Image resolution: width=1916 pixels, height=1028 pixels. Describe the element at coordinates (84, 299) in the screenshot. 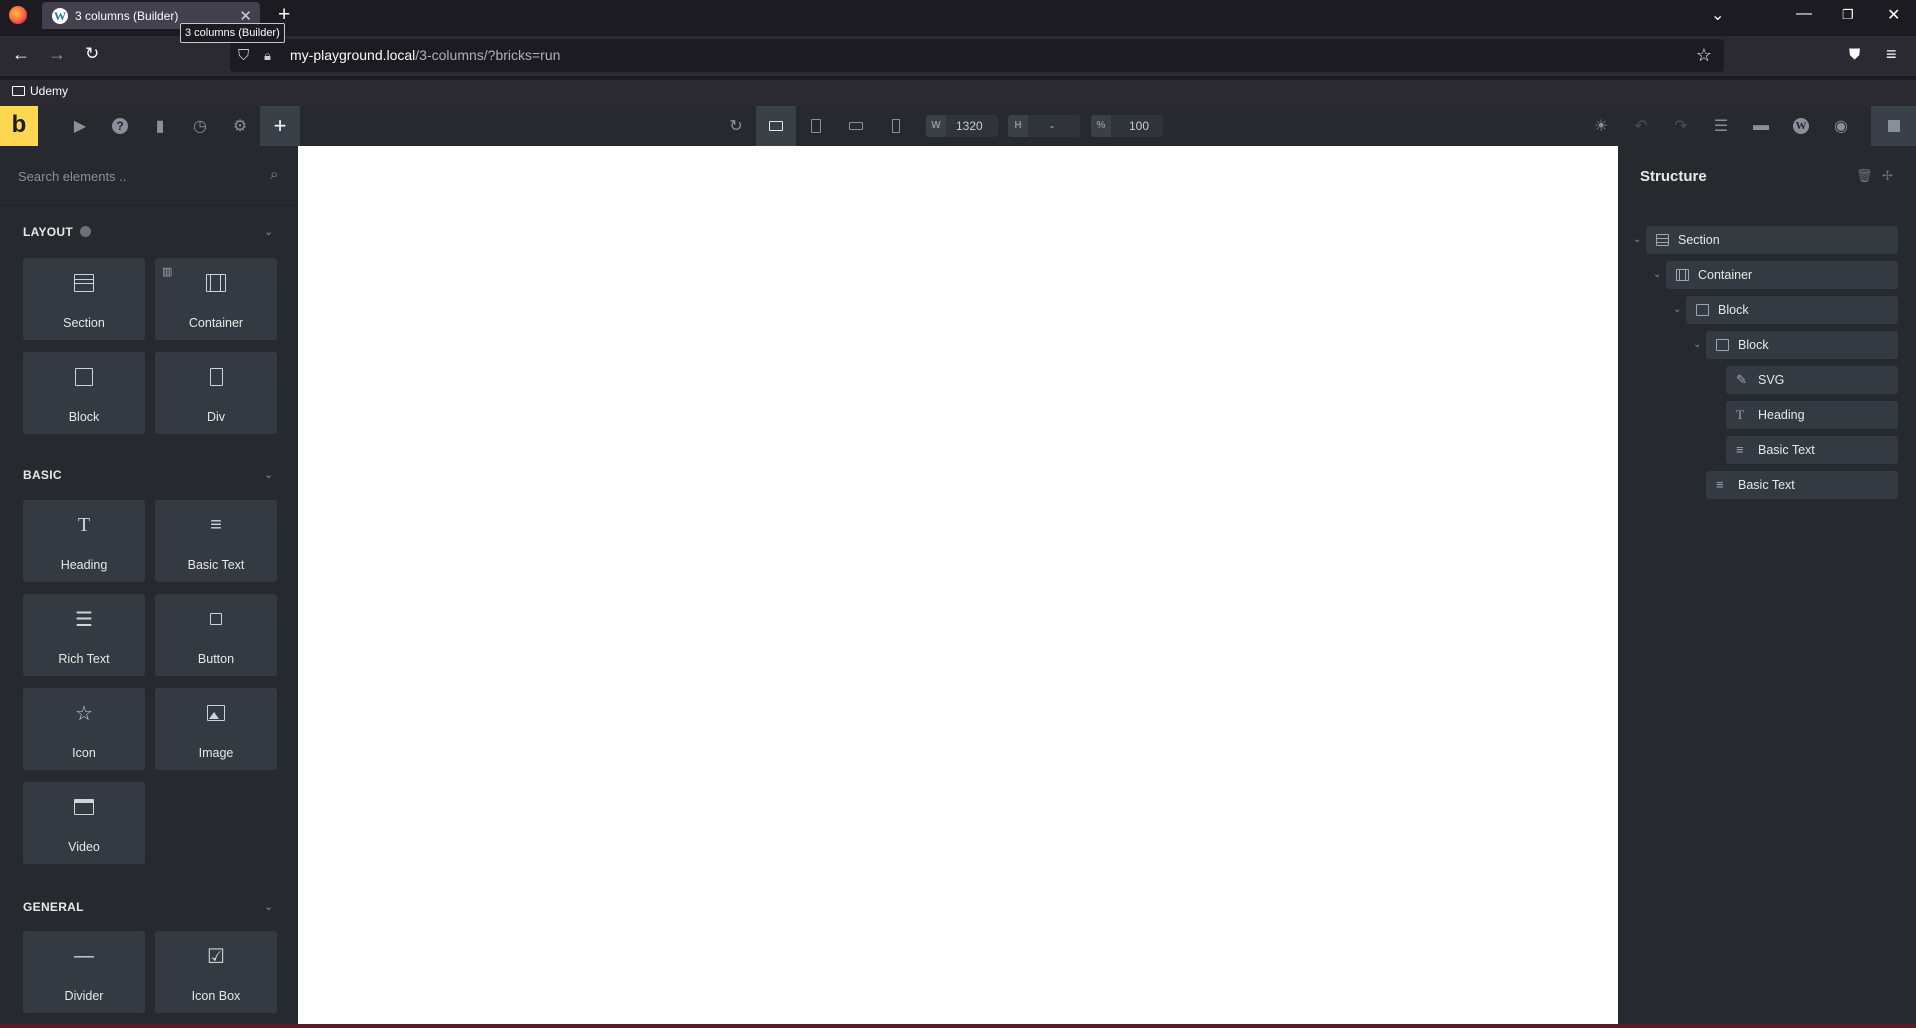

I see `element-card-section: Section` at that location.